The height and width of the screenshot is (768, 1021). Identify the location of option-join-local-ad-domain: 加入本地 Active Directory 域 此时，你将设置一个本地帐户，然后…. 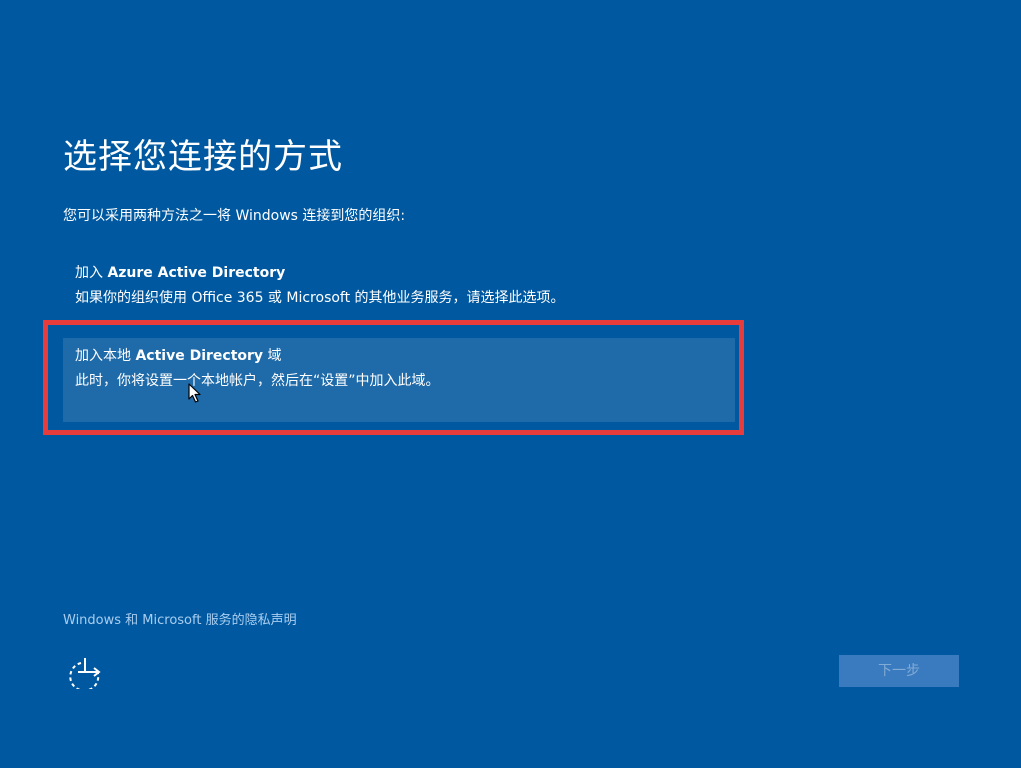
(399, 380).